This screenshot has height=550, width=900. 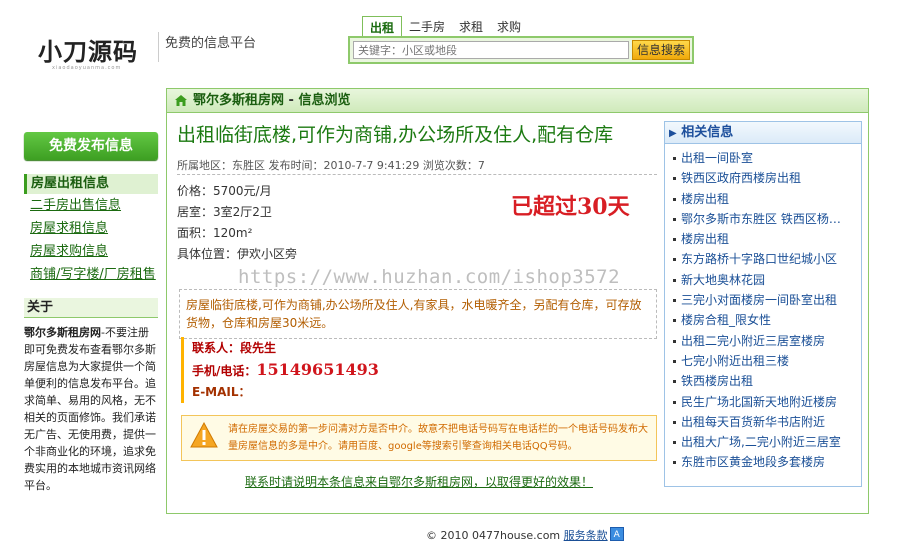 I want to click on related-item-label: 东胜市区黄金地段多套楼房, so click(x=753, y=462).